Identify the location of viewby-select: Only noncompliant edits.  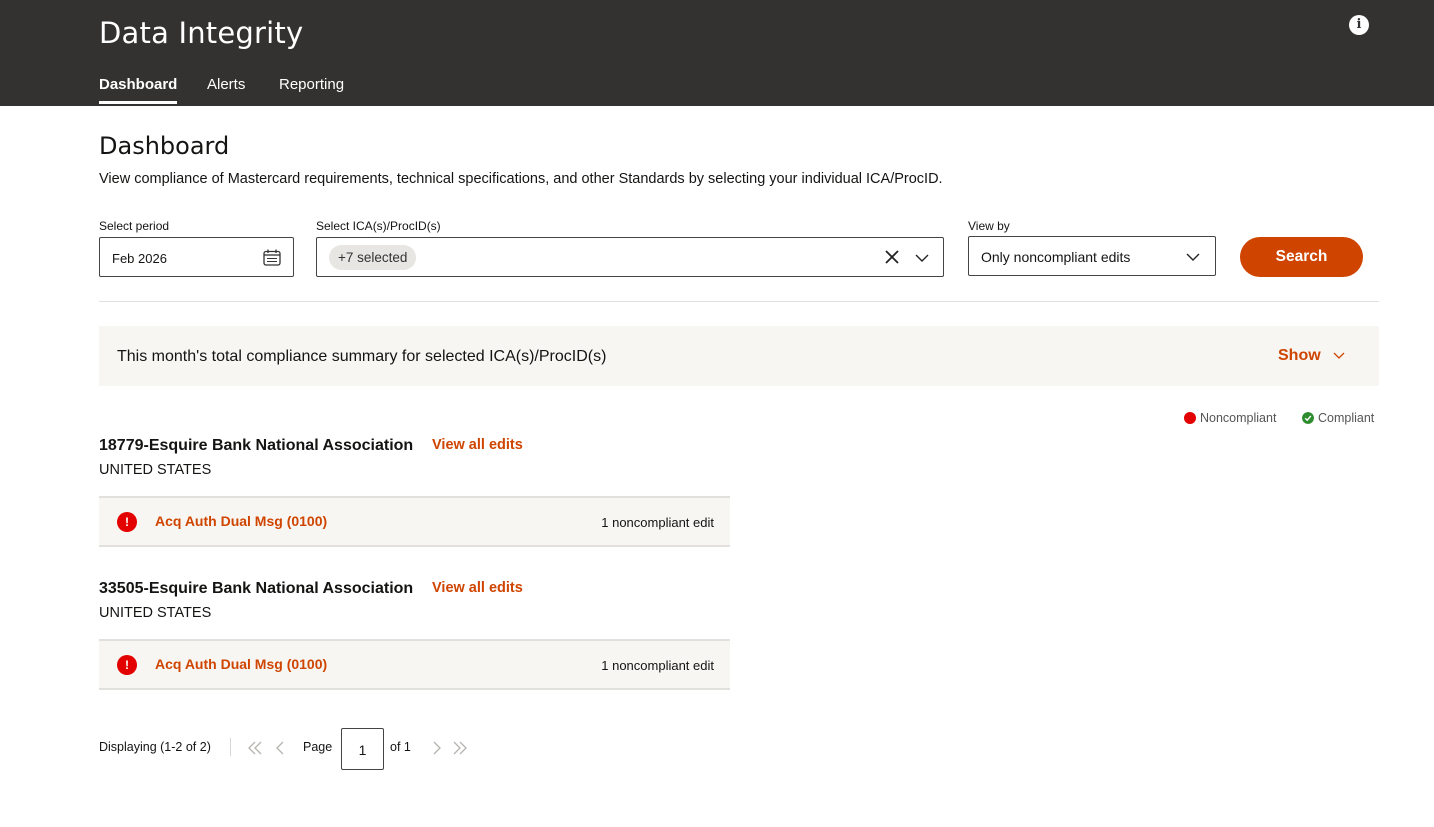
(1092, 256).